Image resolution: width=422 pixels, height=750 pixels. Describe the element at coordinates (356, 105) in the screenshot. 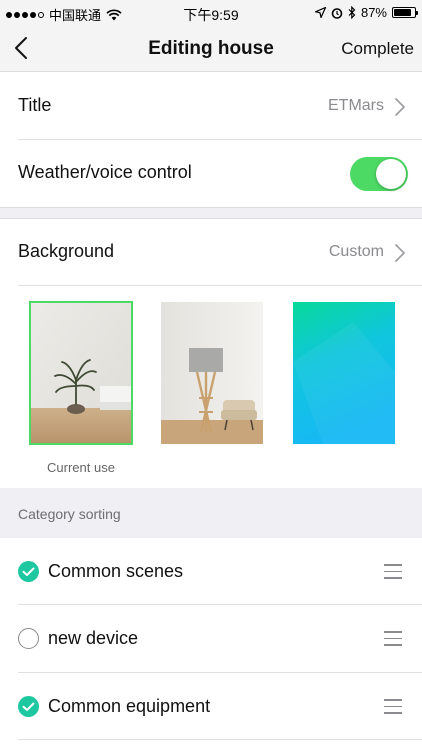

I see `title-value: ETMars` at that location.